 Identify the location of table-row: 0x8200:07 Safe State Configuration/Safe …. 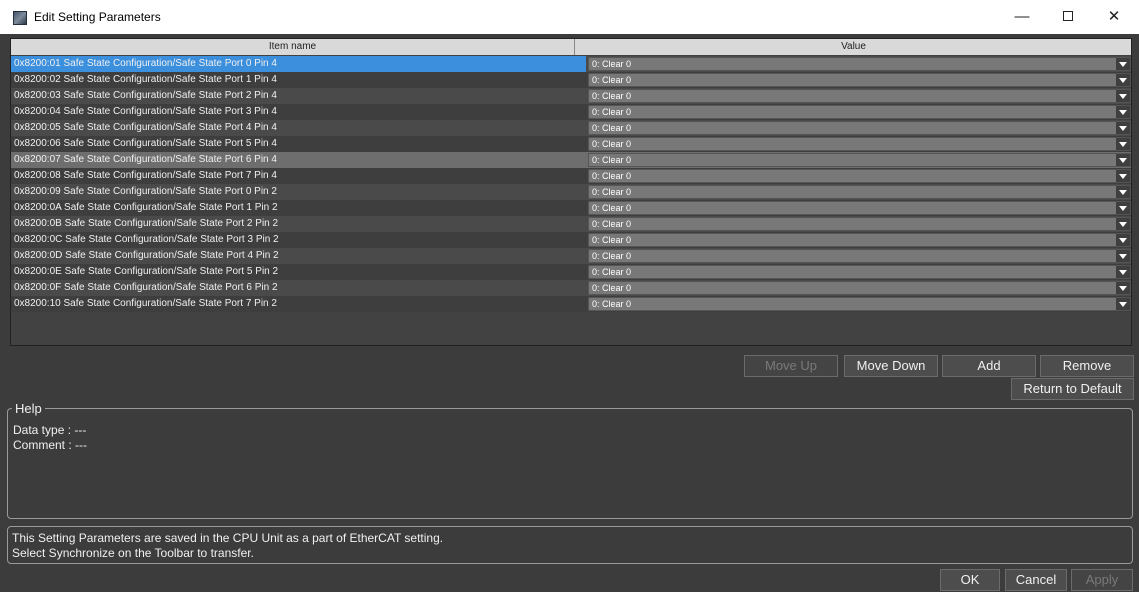
(571, 160).